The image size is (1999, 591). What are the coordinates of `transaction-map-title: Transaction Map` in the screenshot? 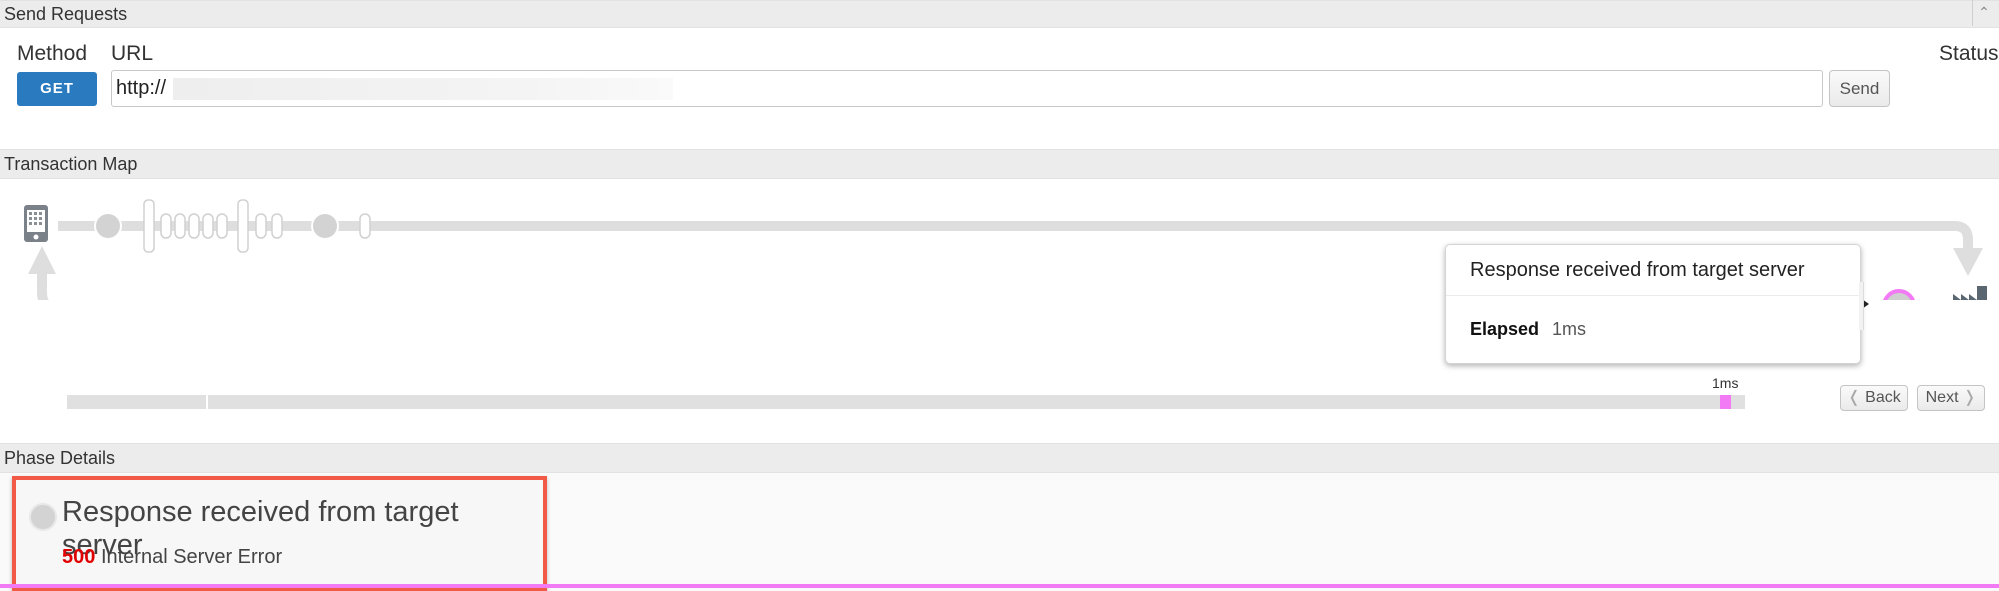 It's located at (71, 164).